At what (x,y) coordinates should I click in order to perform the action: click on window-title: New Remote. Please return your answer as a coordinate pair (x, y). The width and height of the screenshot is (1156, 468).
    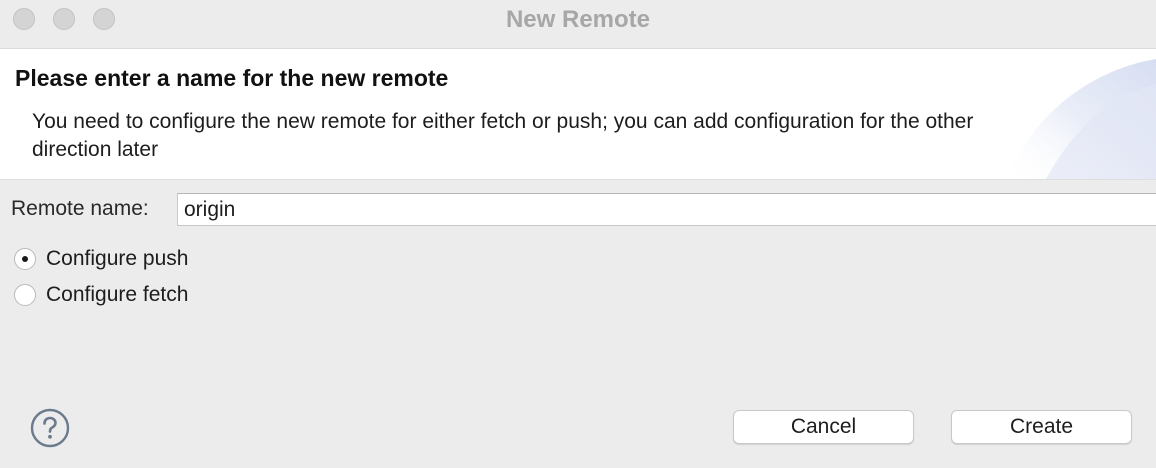
    Looking at the image, I should click on (578, 19).